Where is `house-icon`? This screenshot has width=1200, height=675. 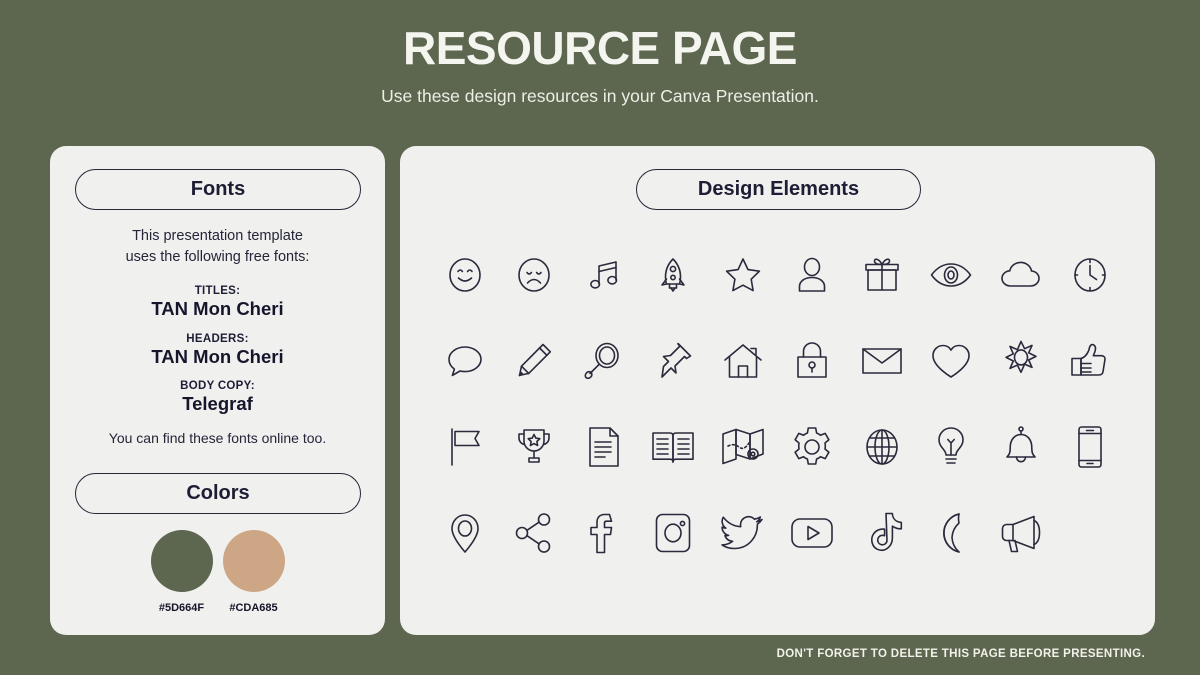 house-icon is located at coordinates (743, 361).